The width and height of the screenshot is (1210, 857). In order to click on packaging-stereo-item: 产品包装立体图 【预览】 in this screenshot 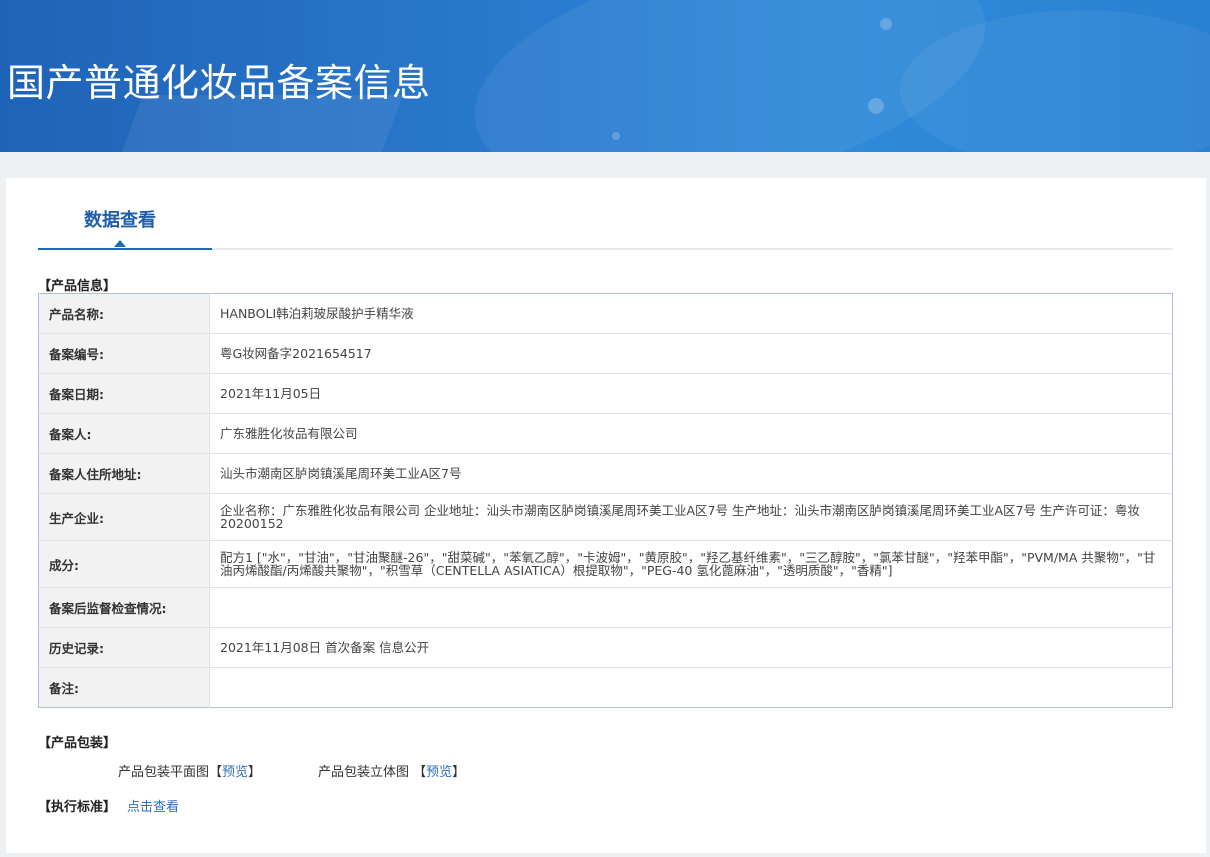, I will do `click(391, 770)`.